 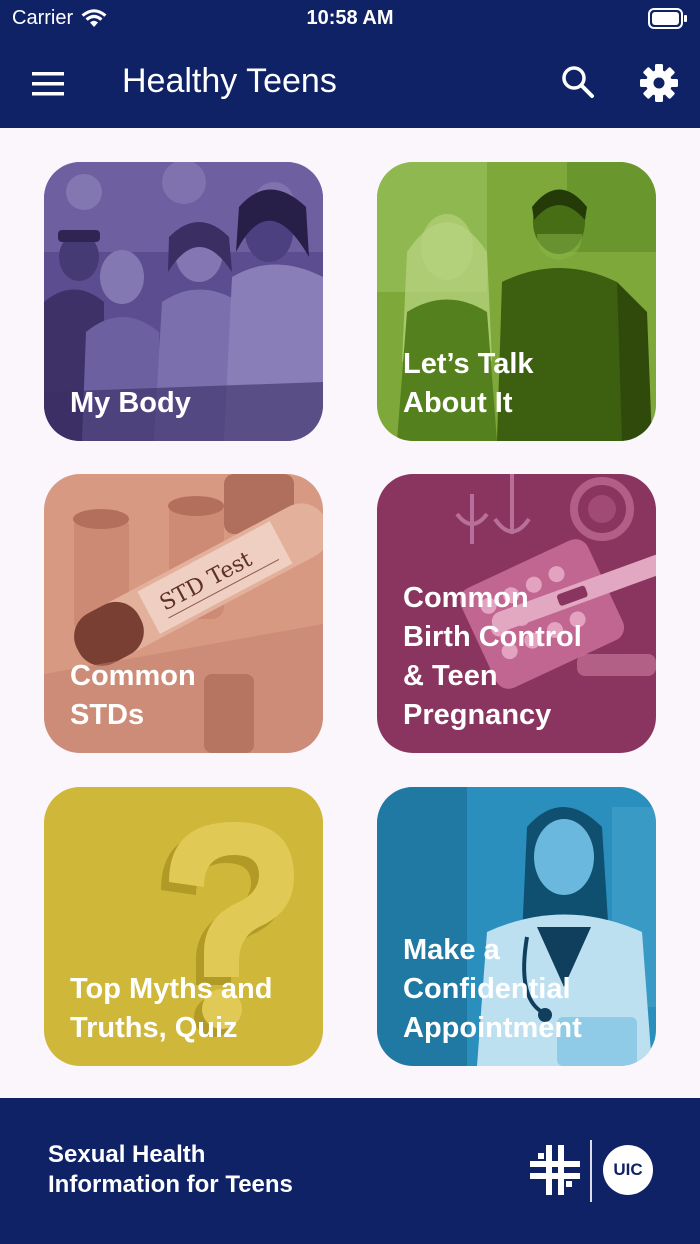 I want to click on tile-myths-quiz: Top Myths and Truths, Quiz, so click(x=183, y=926).